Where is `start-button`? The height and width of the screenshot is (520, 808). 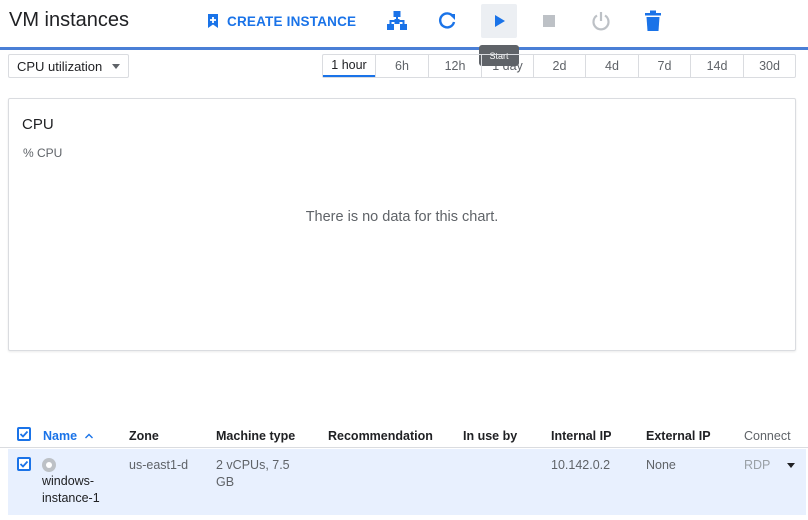
start-button is located at coordinates (499, 21).